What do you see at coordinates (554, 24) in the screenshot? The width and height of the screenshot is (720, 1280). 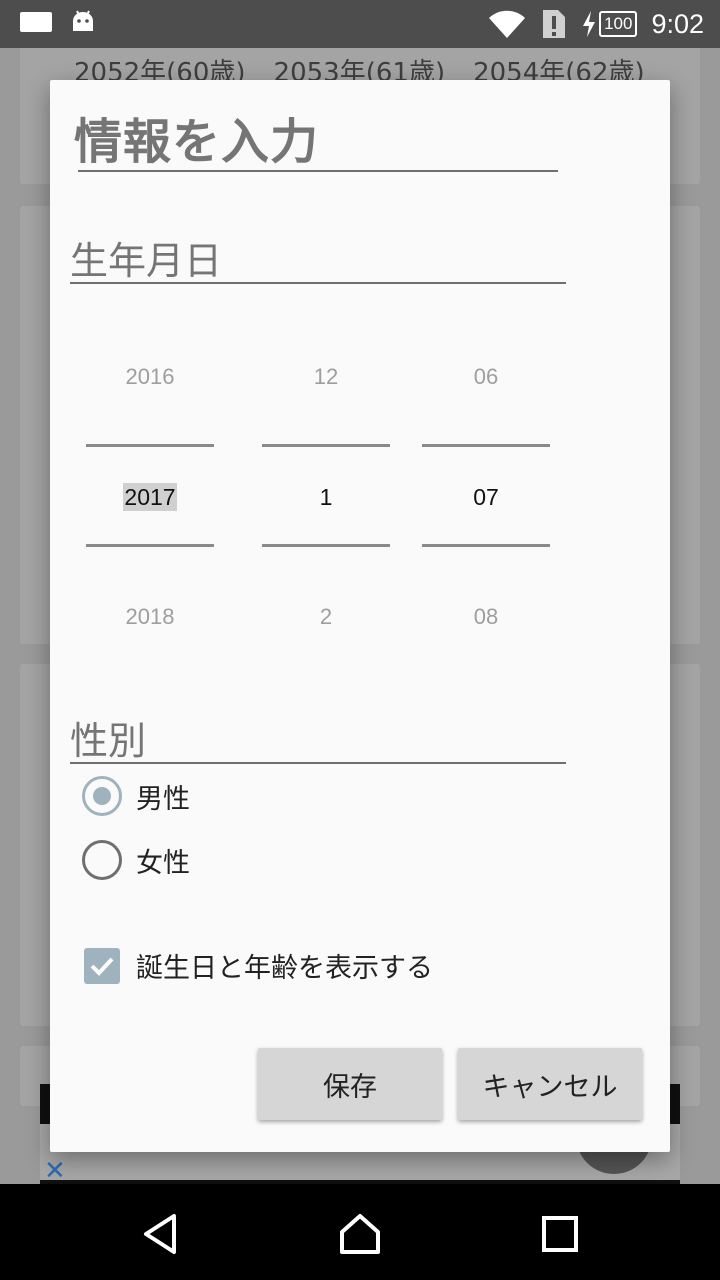 I see `sim-alert-icon` at bounding box center [554, 24].